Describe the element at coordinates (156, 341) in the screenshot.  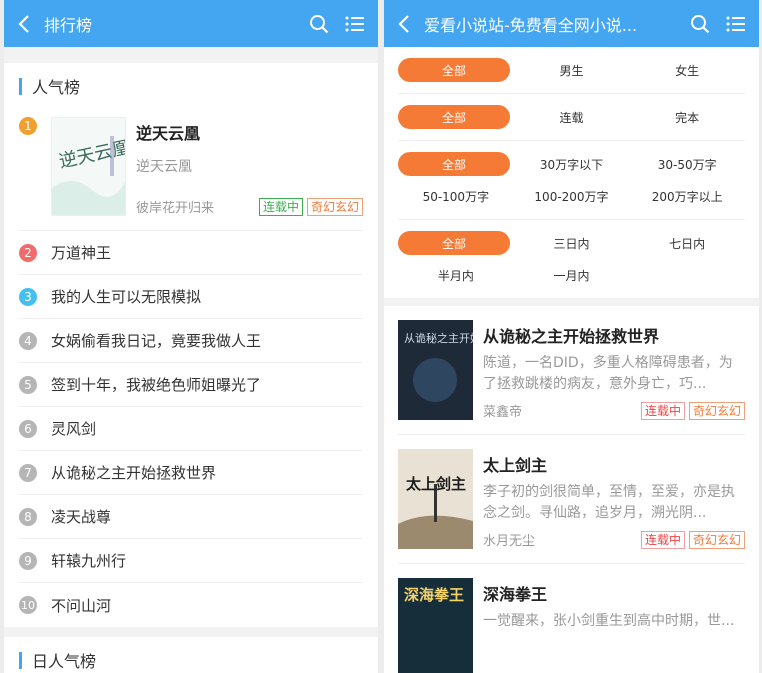
I see `book-title: 女娲偷看我日记，竟要我做人王` at that location.